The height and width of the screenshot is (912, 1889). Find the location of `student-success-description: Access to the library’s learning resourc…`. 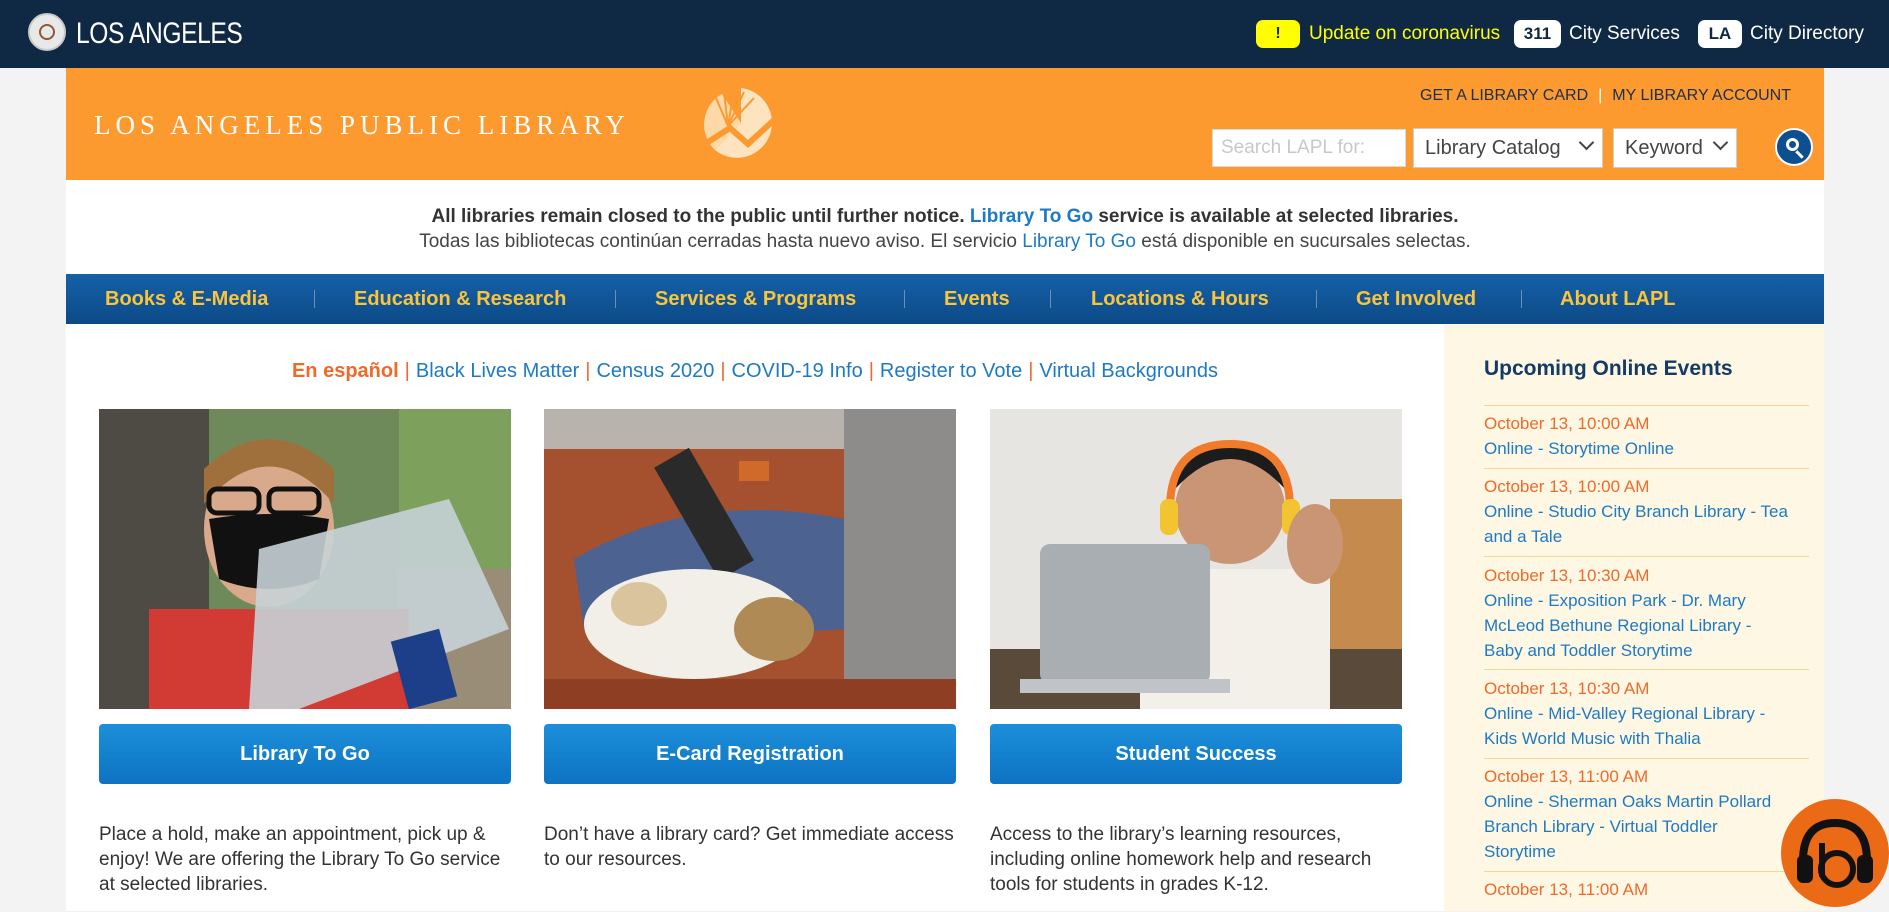

student-success-description: Access to the library’s learning resourc… is located at coordinates (1181, 859).